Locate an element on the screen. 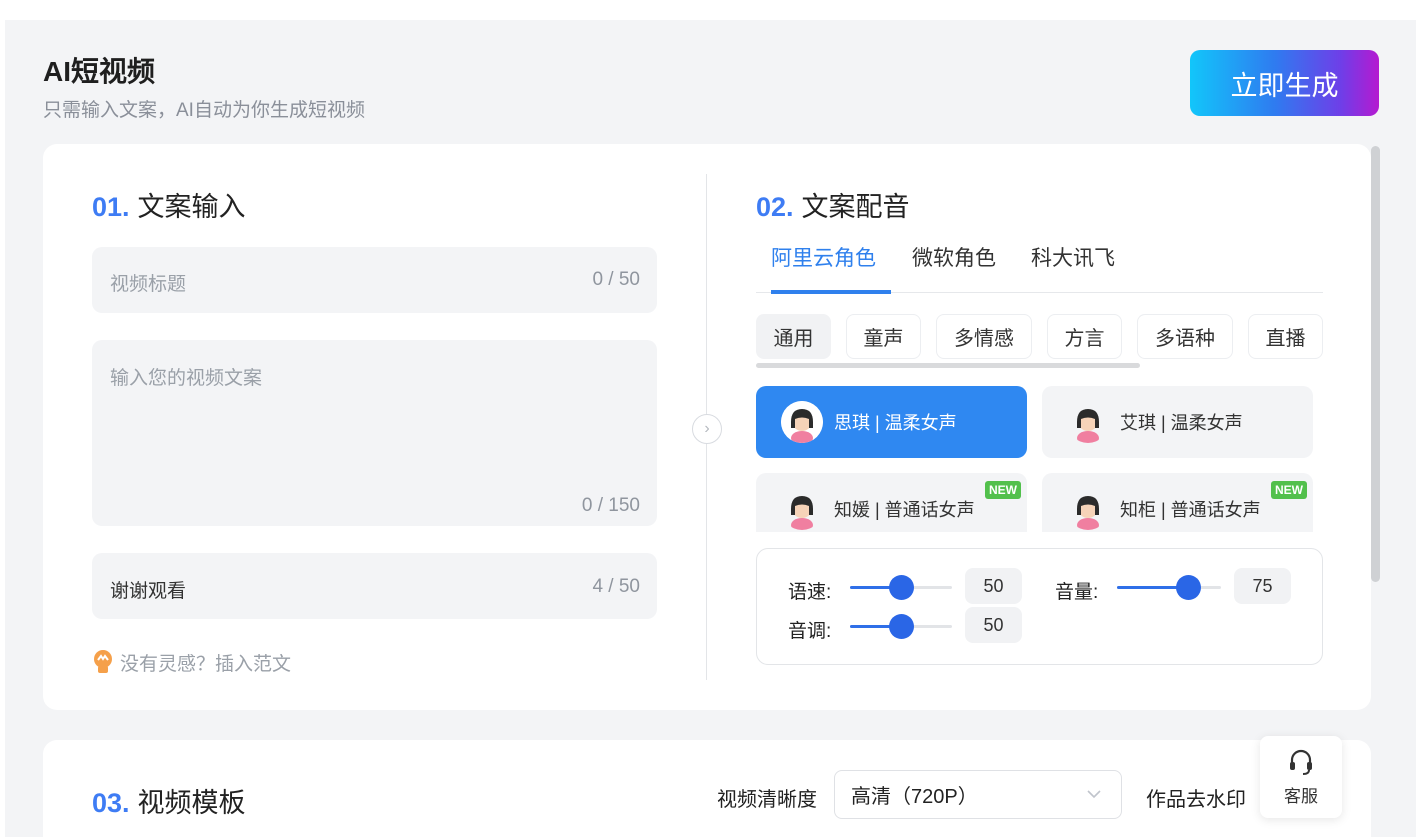  volume-slider-knob is located at coordinates (1188, 587).